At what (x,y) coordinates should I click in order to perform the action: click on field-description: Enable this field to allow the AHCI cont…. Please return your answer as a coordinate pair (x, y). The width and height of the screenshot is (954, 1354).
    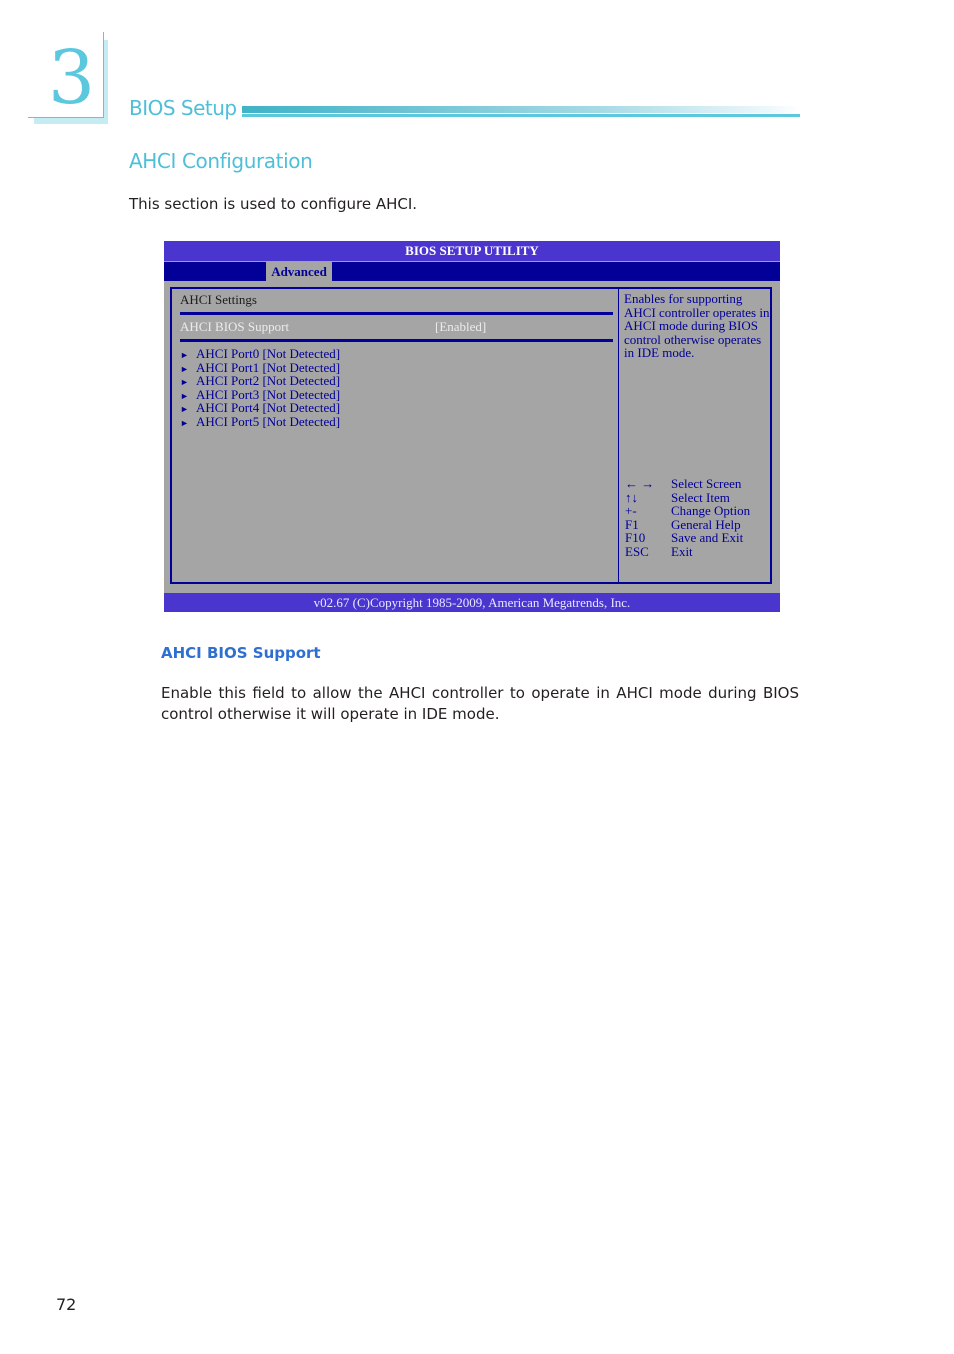
    Looking at the image, I should click on (480, 703).